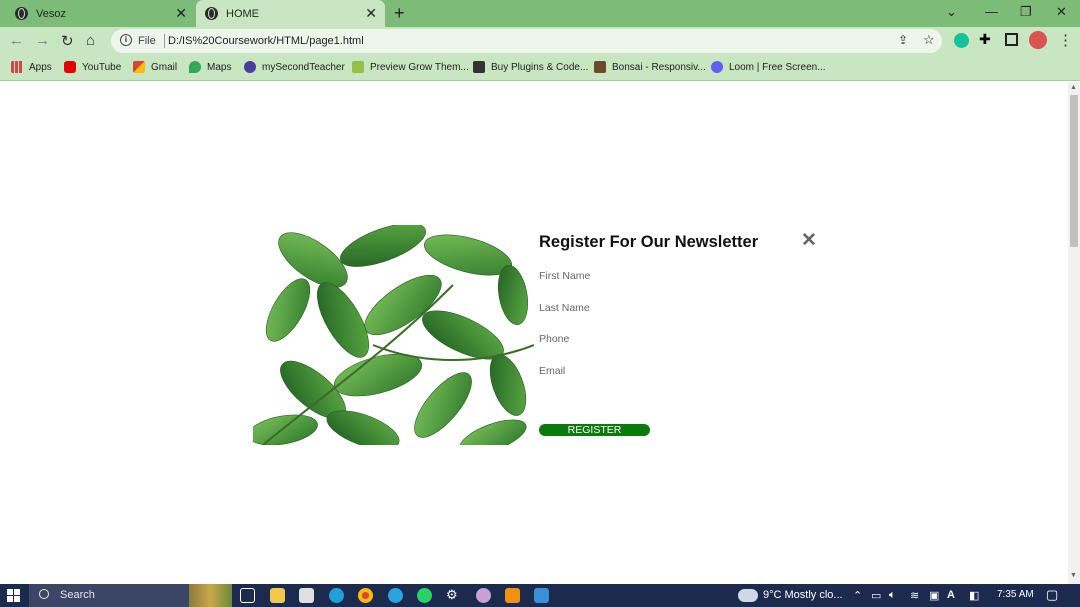 This screenshot has width=1080, height=607. I want to click on battery-icon: ▭, so click(876, 595).